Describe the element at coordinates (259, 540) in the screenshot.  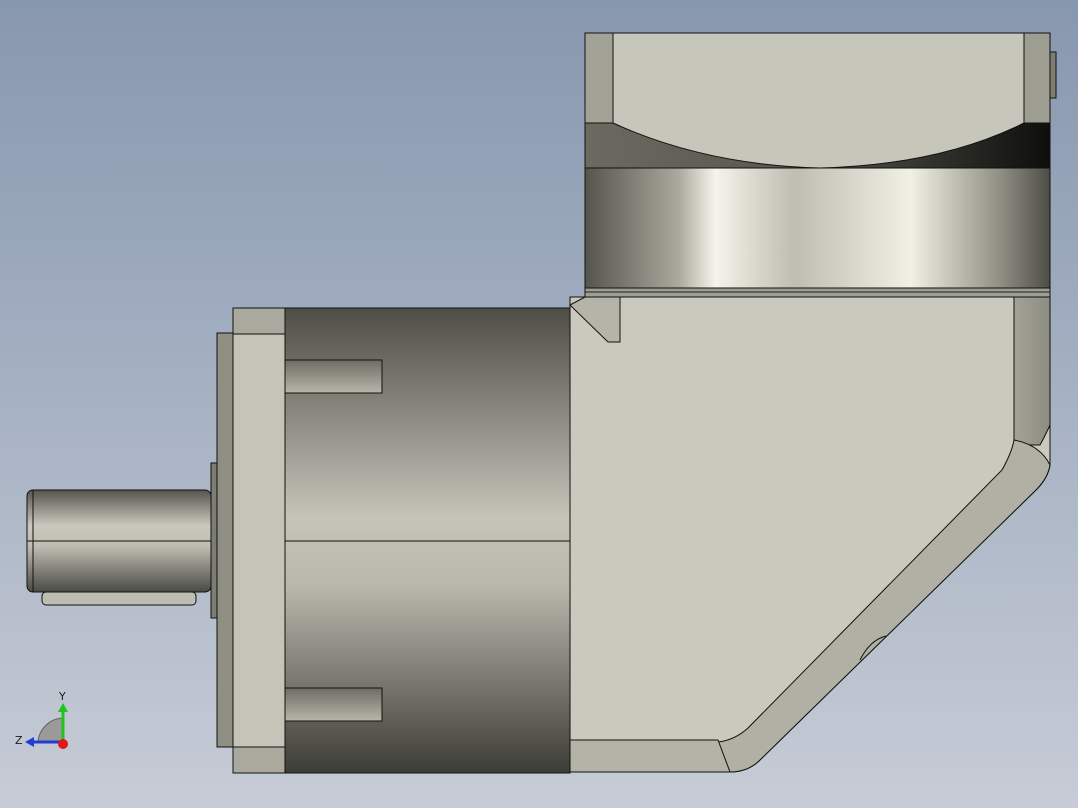
I see `output-flange` at that location.